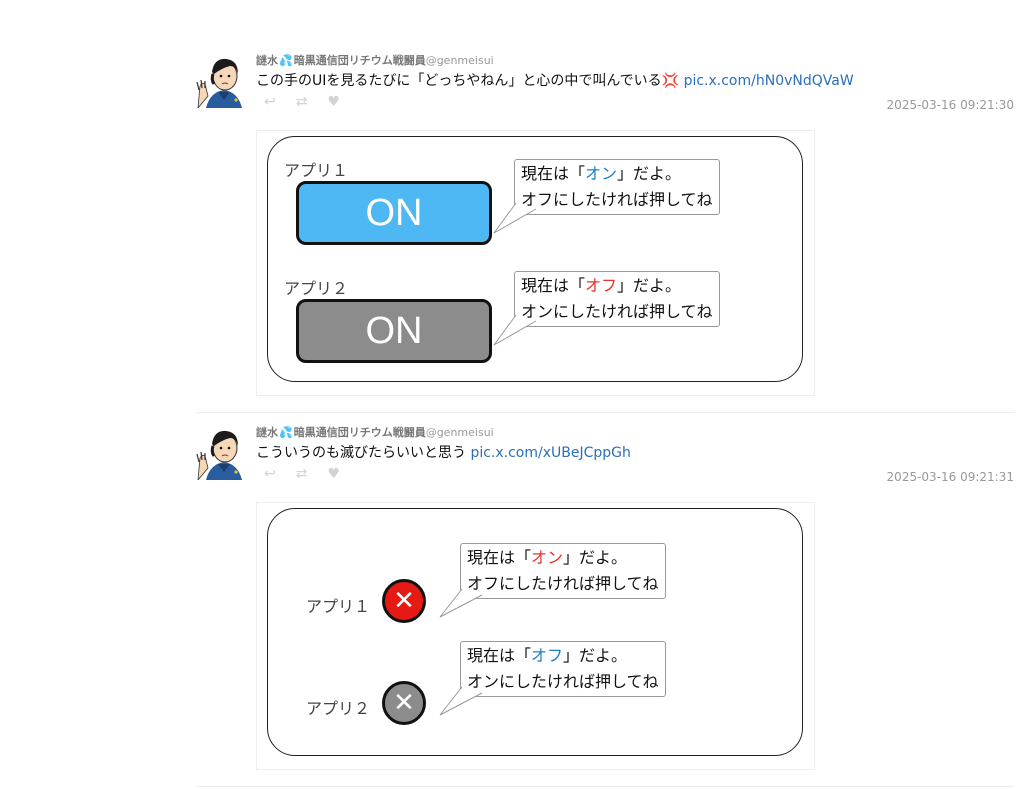  Describe the element at coordinates (950, 477) in the screenshot. I see `timestamp: 2025-03-16 09:21:31` at that location.